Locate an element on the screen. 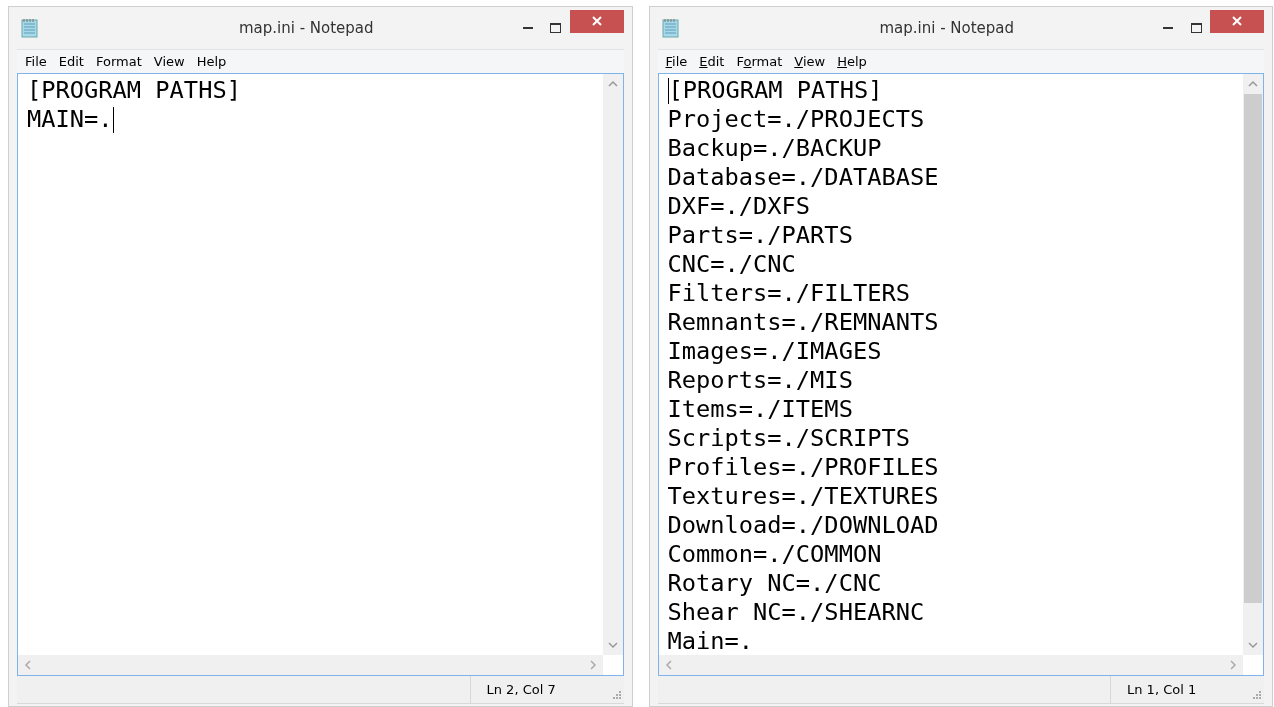  cursor-position: Ln 2, Col 7 is located at coordinates (521, 689).